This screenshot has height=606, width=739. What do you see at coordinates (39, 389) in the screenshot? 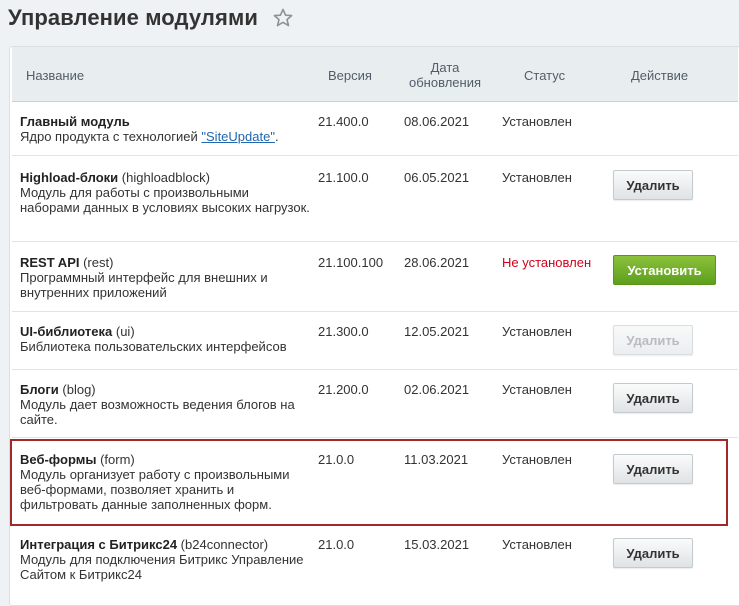
I see `module-name: Блоги` at bounding box center [39, 389].